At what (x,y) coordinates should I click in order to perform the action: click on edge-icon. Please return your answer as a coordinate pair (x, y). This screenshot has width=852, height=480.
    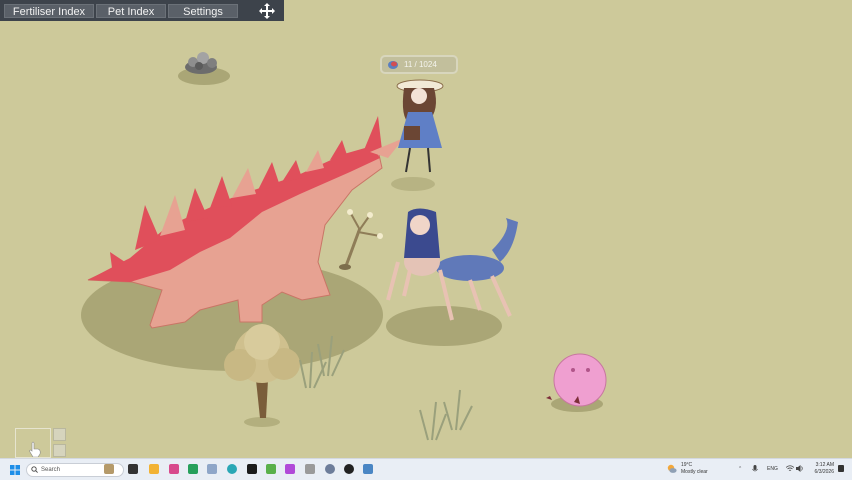
    Looking at the image, I should click on (232, 469).